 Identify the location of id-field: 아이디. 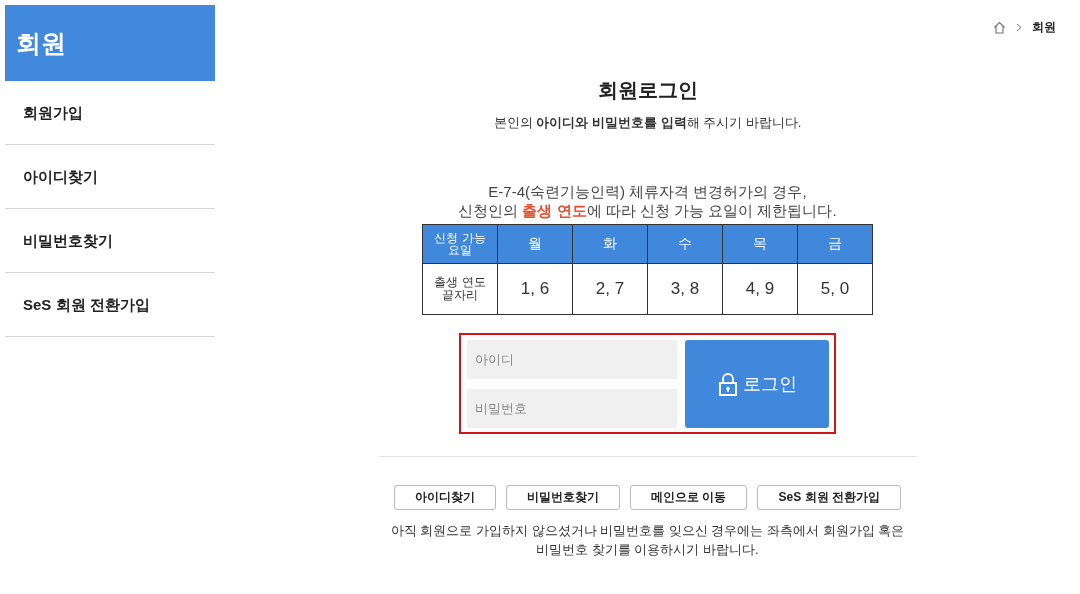
(572, 359).